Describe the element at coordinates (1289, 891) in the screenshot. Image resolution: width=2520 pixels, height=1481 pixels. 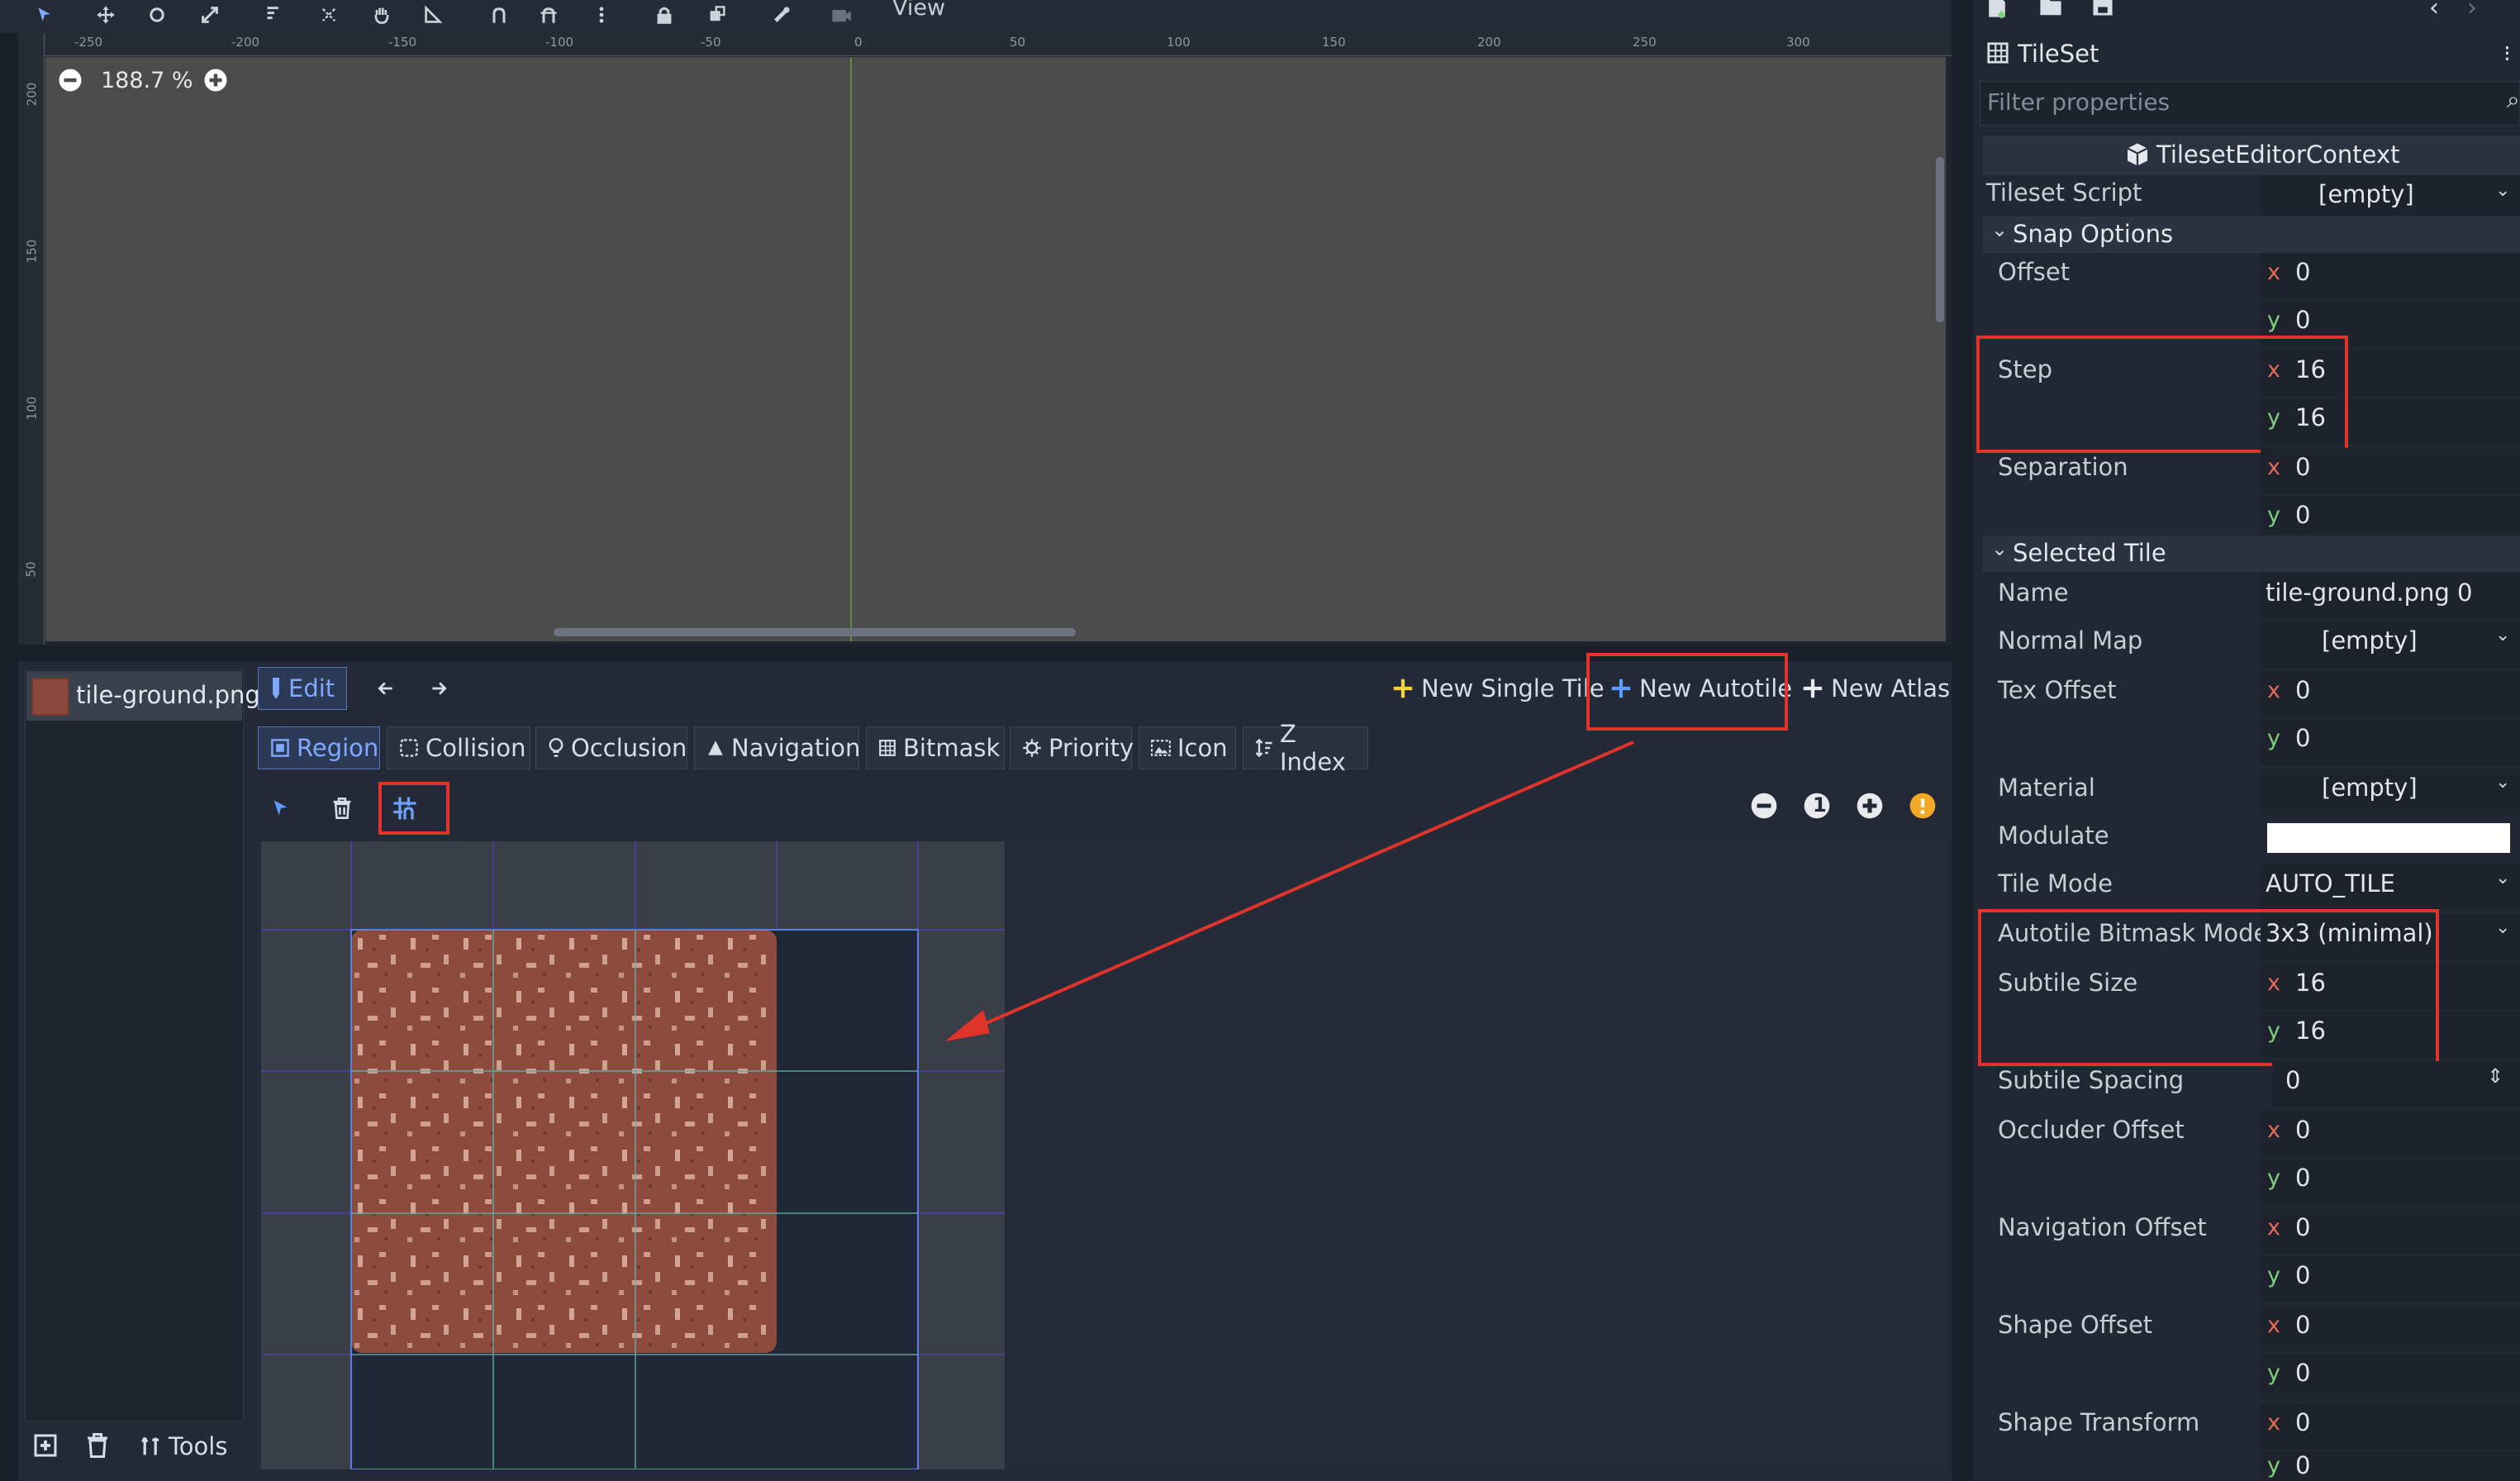
I see `annotation-arrow` at that location.